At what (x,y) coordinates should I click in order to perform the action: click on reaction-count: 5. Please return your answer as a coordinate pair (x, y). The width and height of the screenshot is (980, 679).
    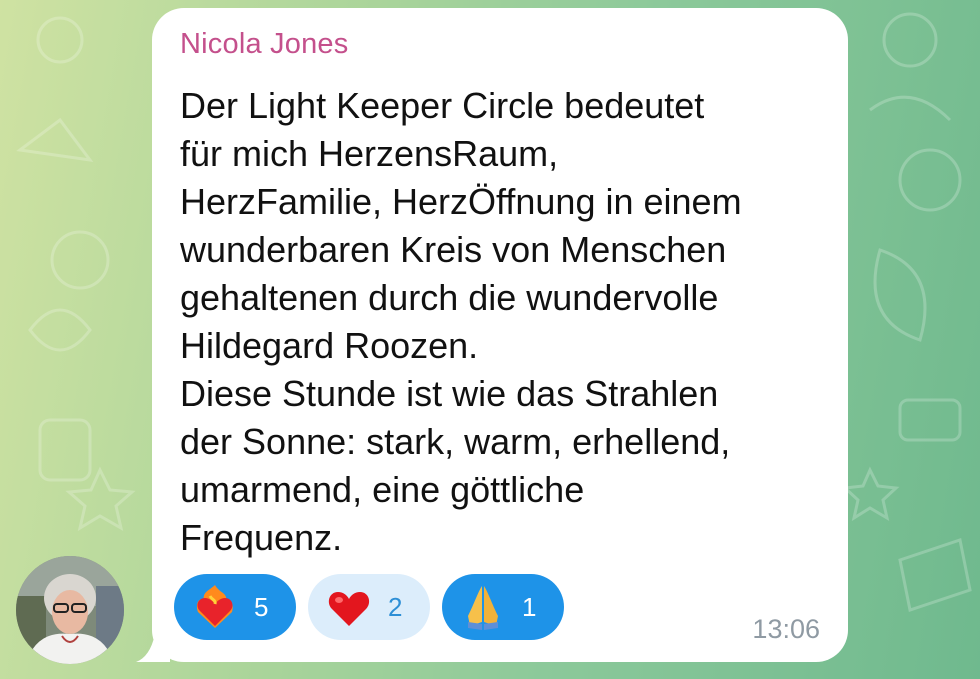
    Looking at the image, I should click on (261, 606).